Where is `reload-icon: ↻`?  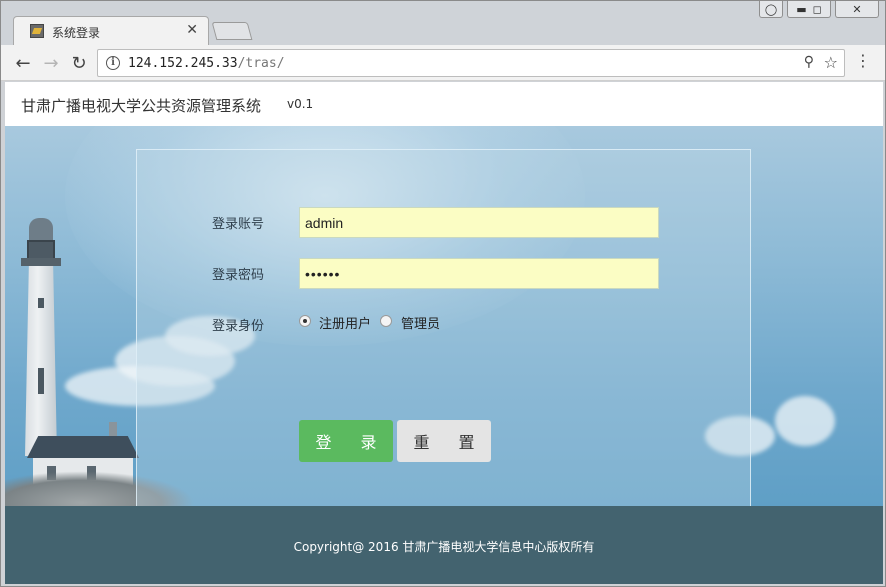 reload-icon: ↻ is located at coordinates (79, 63).